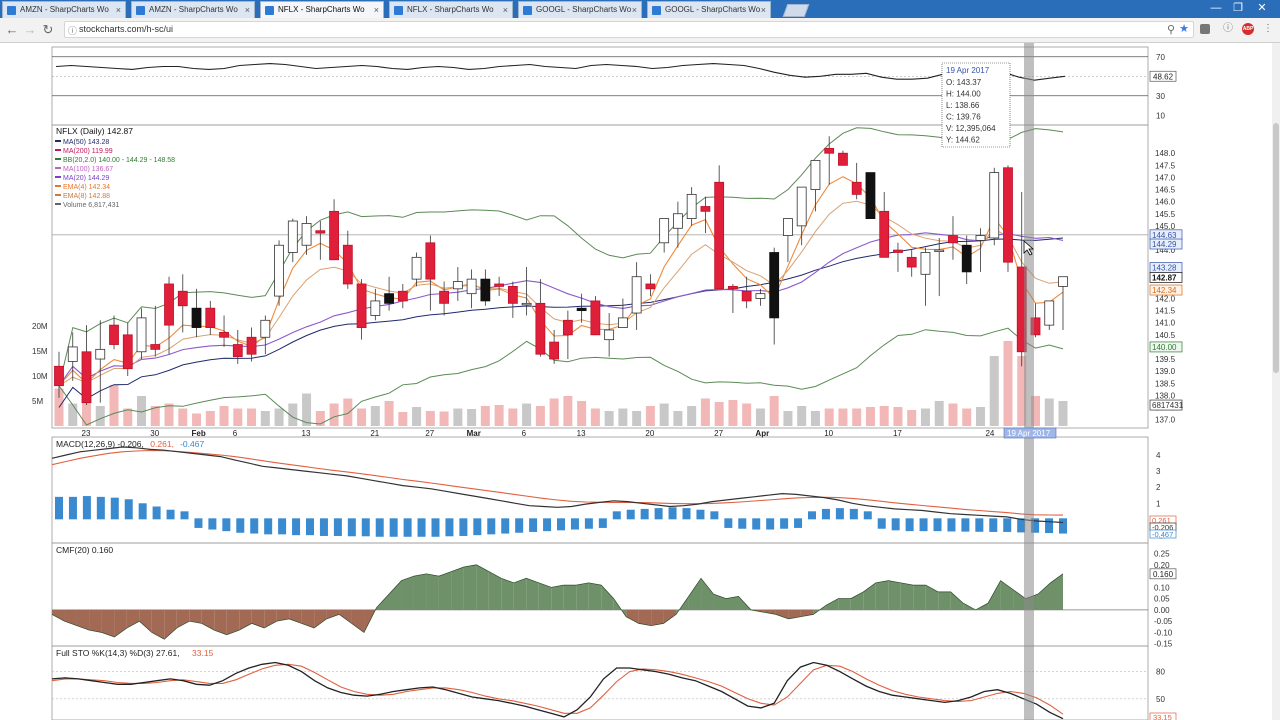  What do you see at coordinates (963, 105) in the screenshot?
I see `tooltip-line: L: 138.66` at bounding box center [963, 105].